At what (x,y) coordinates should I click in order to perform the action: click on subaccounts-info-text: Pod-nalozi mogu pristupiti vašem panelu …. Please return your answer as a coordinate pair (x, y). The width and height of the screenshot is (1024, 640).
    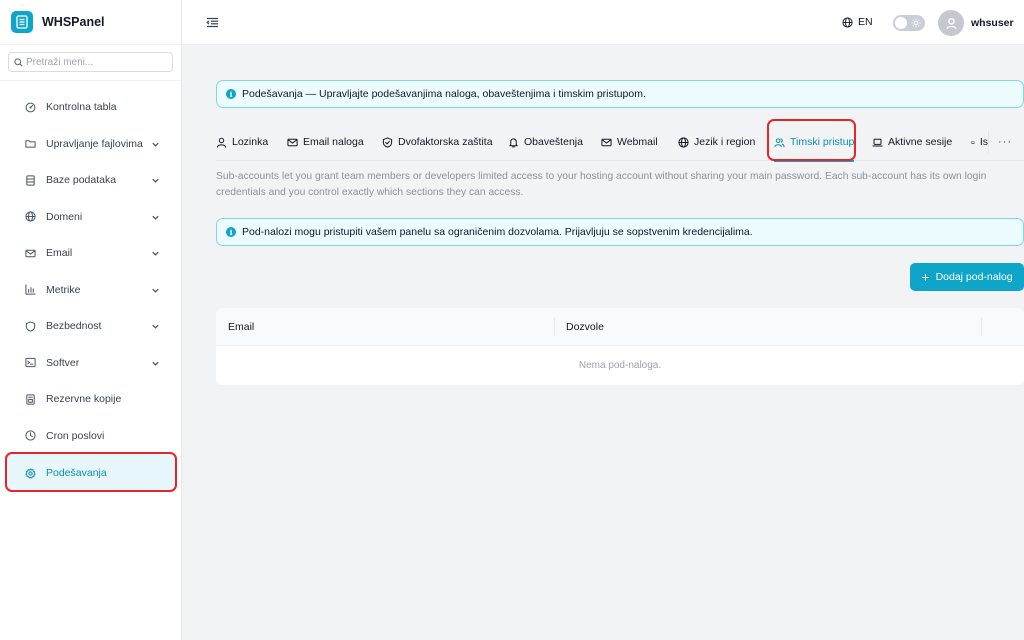
    Looking at the image, I should click on (497, 232).